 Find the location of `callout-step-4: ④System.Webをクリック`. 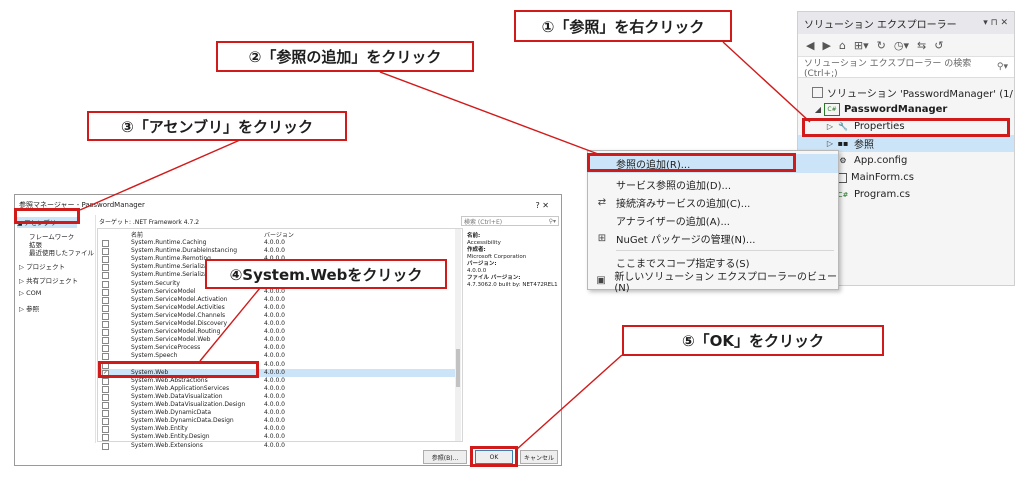

callout-step-4: ④System.Webをクリック is located at coordinates (326, 274).